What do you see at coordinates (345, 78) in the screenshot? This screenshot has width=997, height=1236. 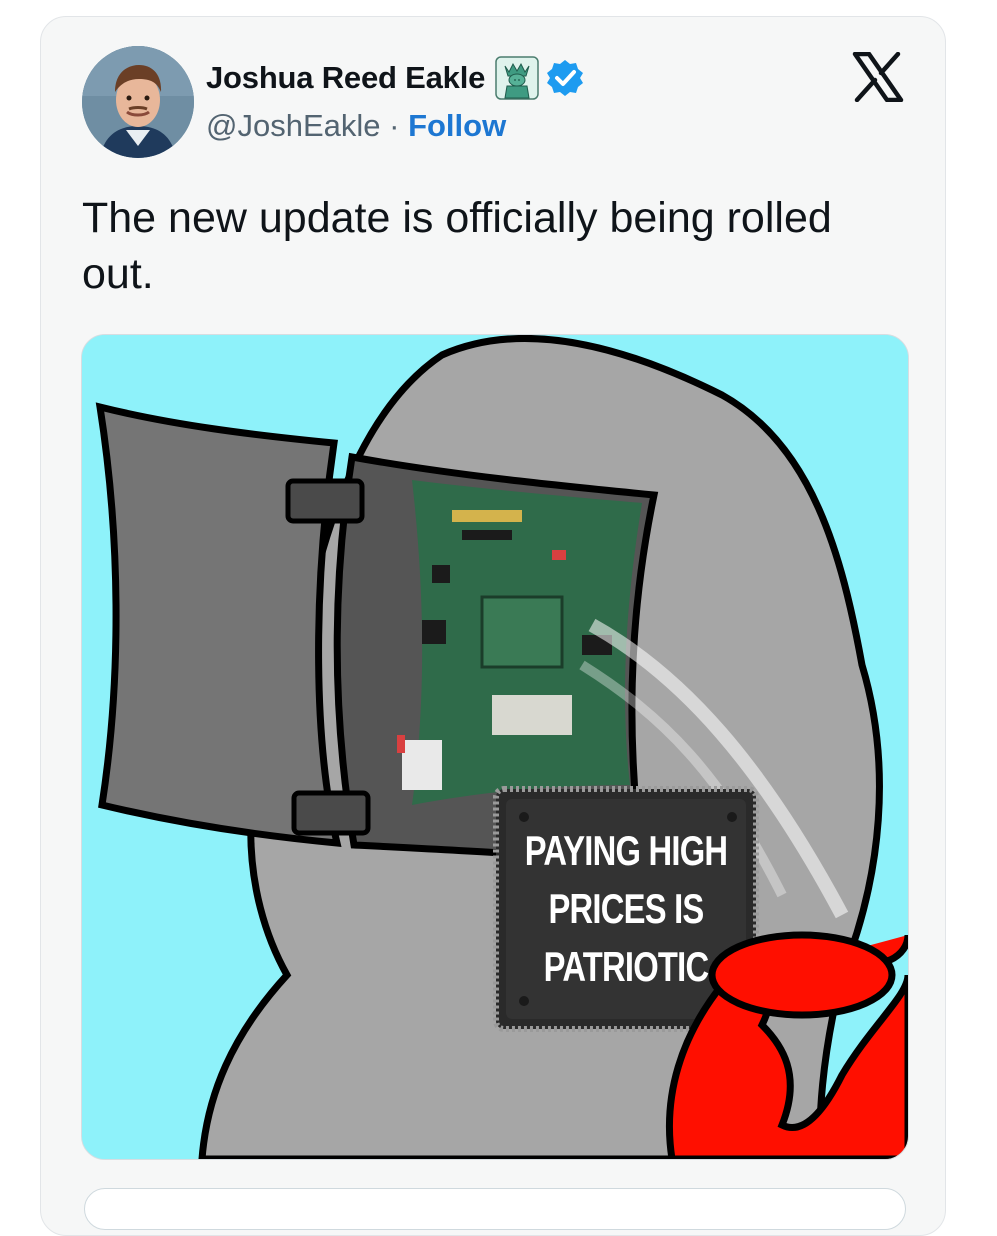 I see `author-display-name: Joshua Reed Eakle` at bounding box center [345, 78].